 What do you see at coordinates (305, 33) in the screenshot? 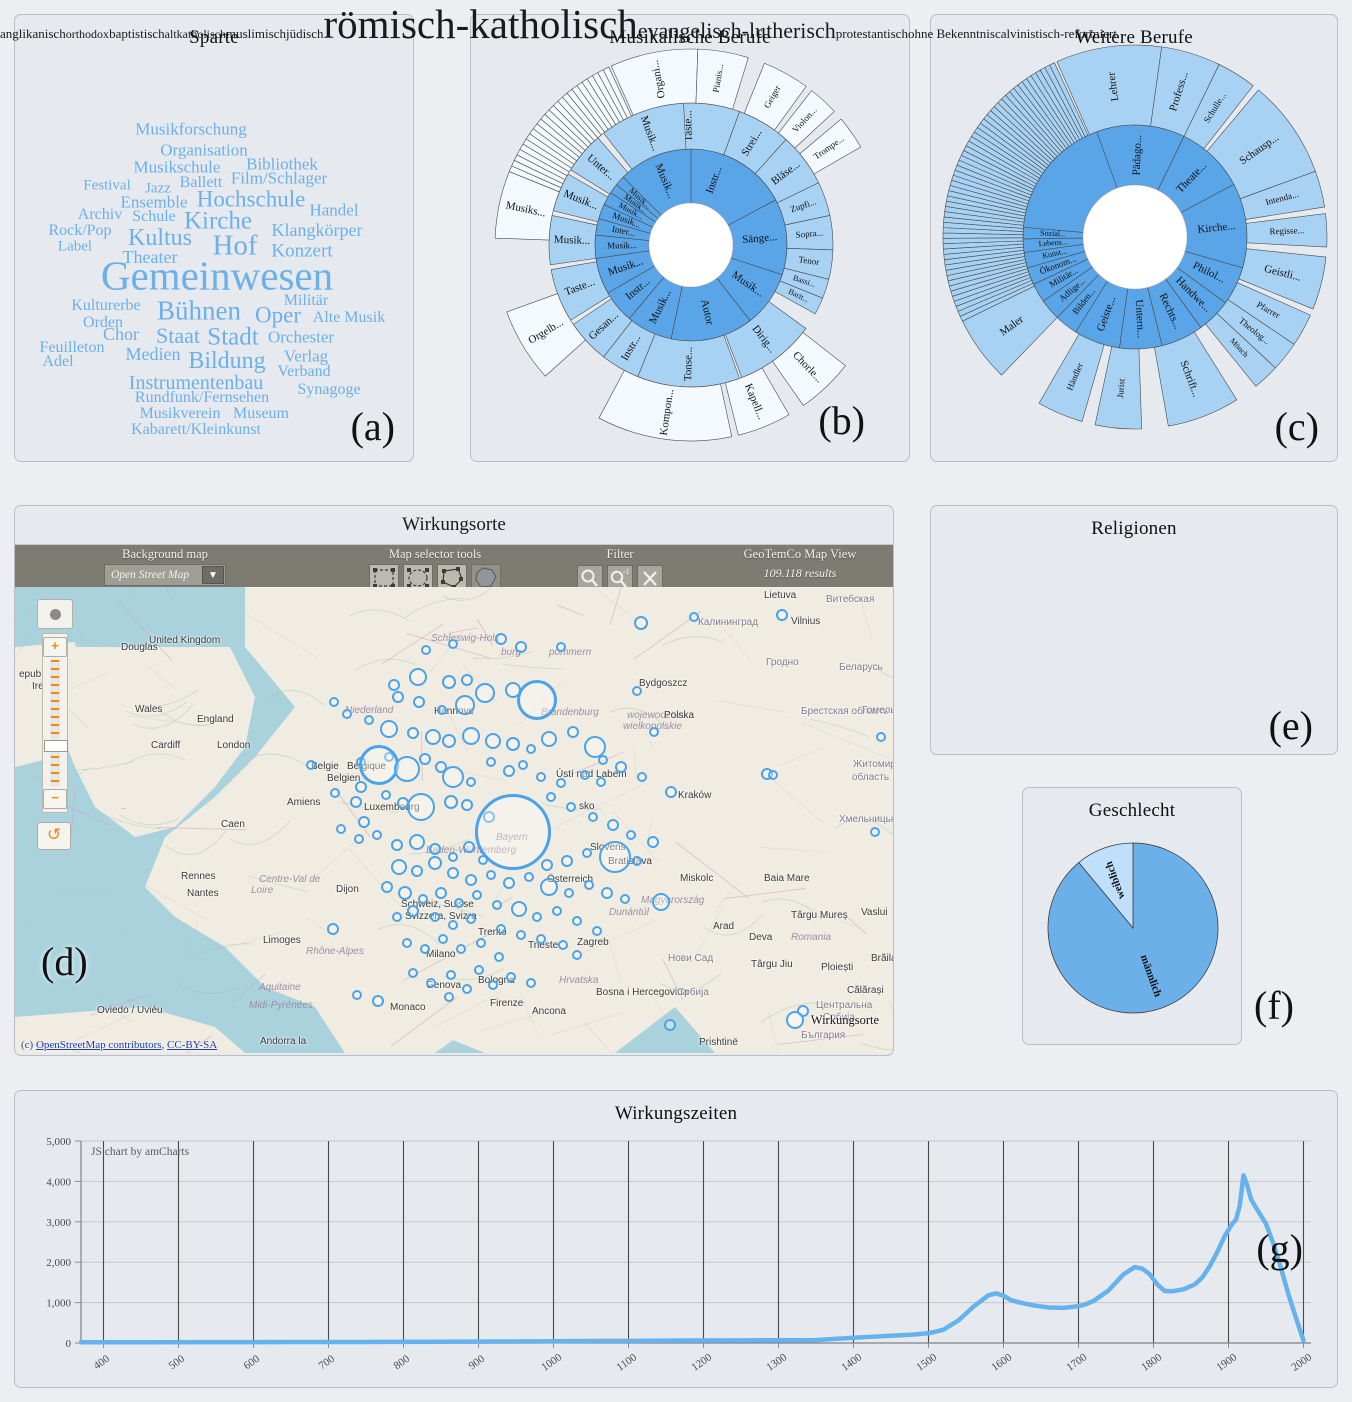
I see `cloud-word: jüdisch` at bounding box center [305, 33].